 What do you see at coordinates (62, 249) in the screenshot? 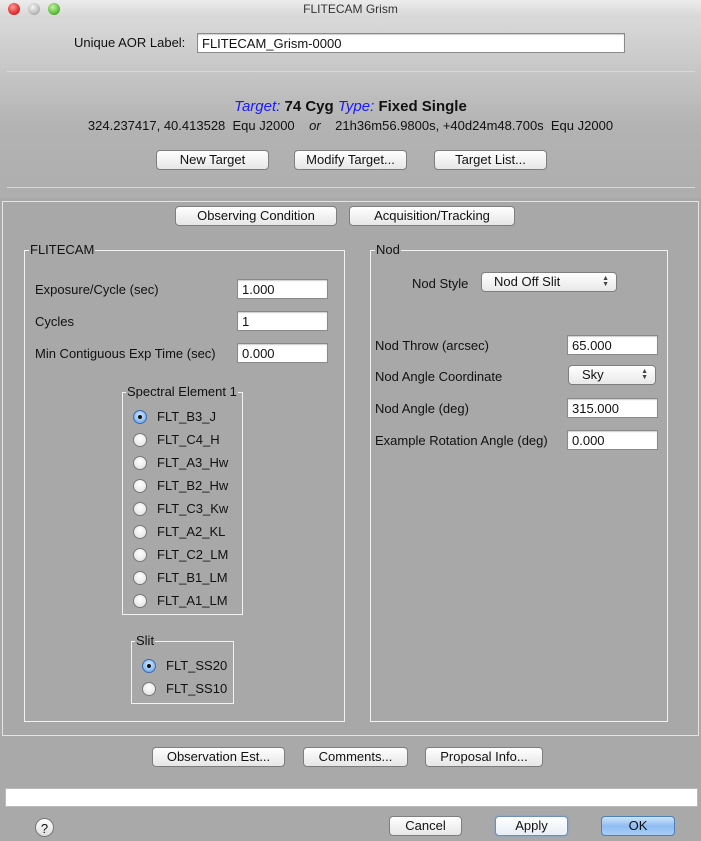
I see `flitecam-group-title: FLITECAM` at bounding box center [62, 249].